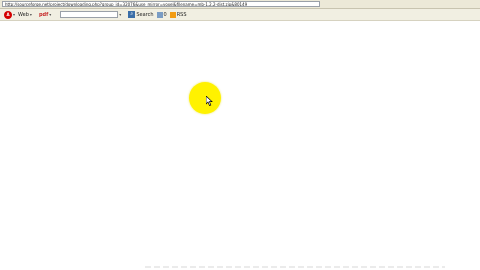  What do you see at coordinates (240, 15) in the screenshot?
I see `search-toolbar: A ▾ Web ▾ pdf ▾ ▾ ⌕ Search 0 RSS` at bounding box center [240, 15].